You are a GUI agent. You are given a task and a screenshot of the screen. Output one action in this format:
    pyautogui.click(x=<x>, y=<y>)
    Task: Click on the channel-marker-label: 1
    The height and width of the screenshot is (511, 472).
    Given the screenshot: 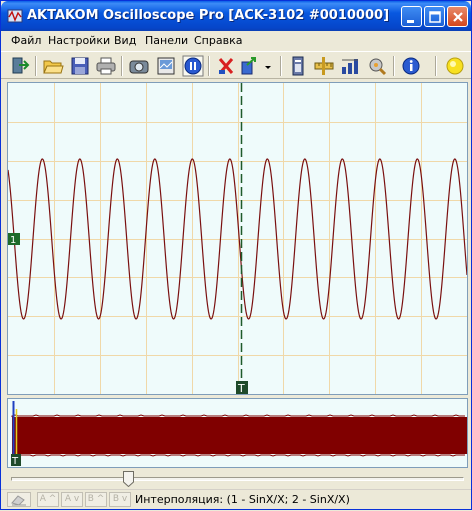 What is the action you would take?
    pyautogui.click(x=13, y=240)
    